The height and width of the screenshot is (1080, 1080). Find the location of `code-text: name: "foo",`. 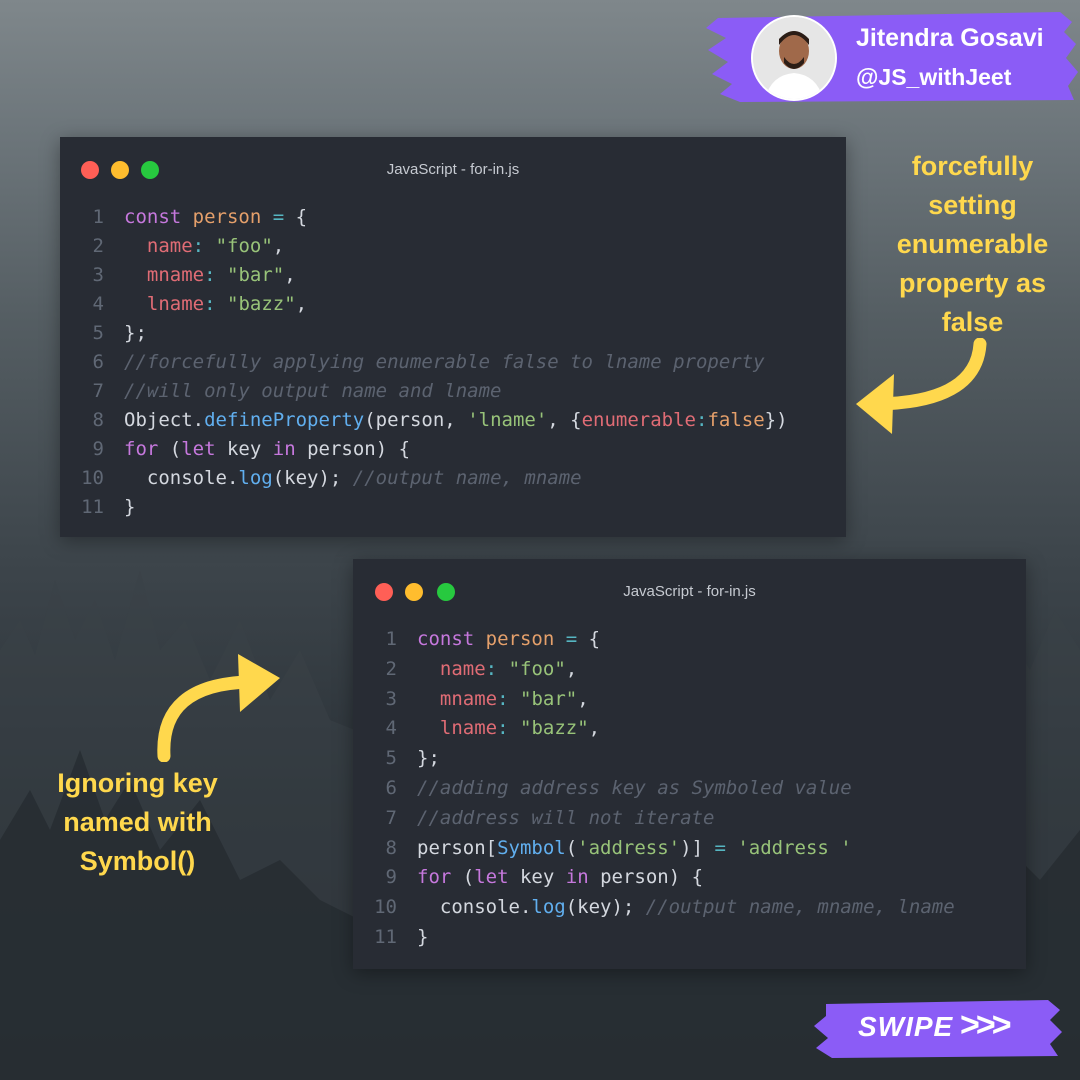

code-text: name: "foo", is located at coordinates (204, 246).